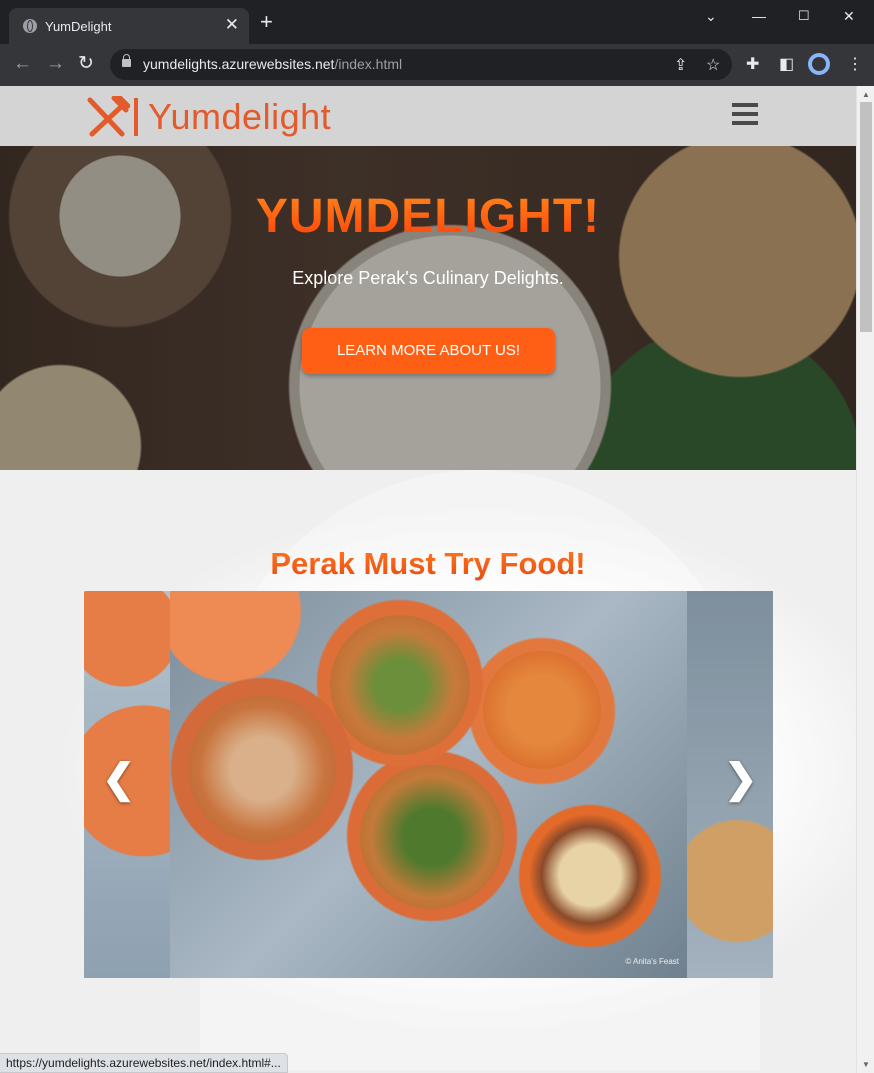  What do you see at coordinates (136, 117) in the screenshot?
I see `logo-divider` at bounding box center [136, 117].